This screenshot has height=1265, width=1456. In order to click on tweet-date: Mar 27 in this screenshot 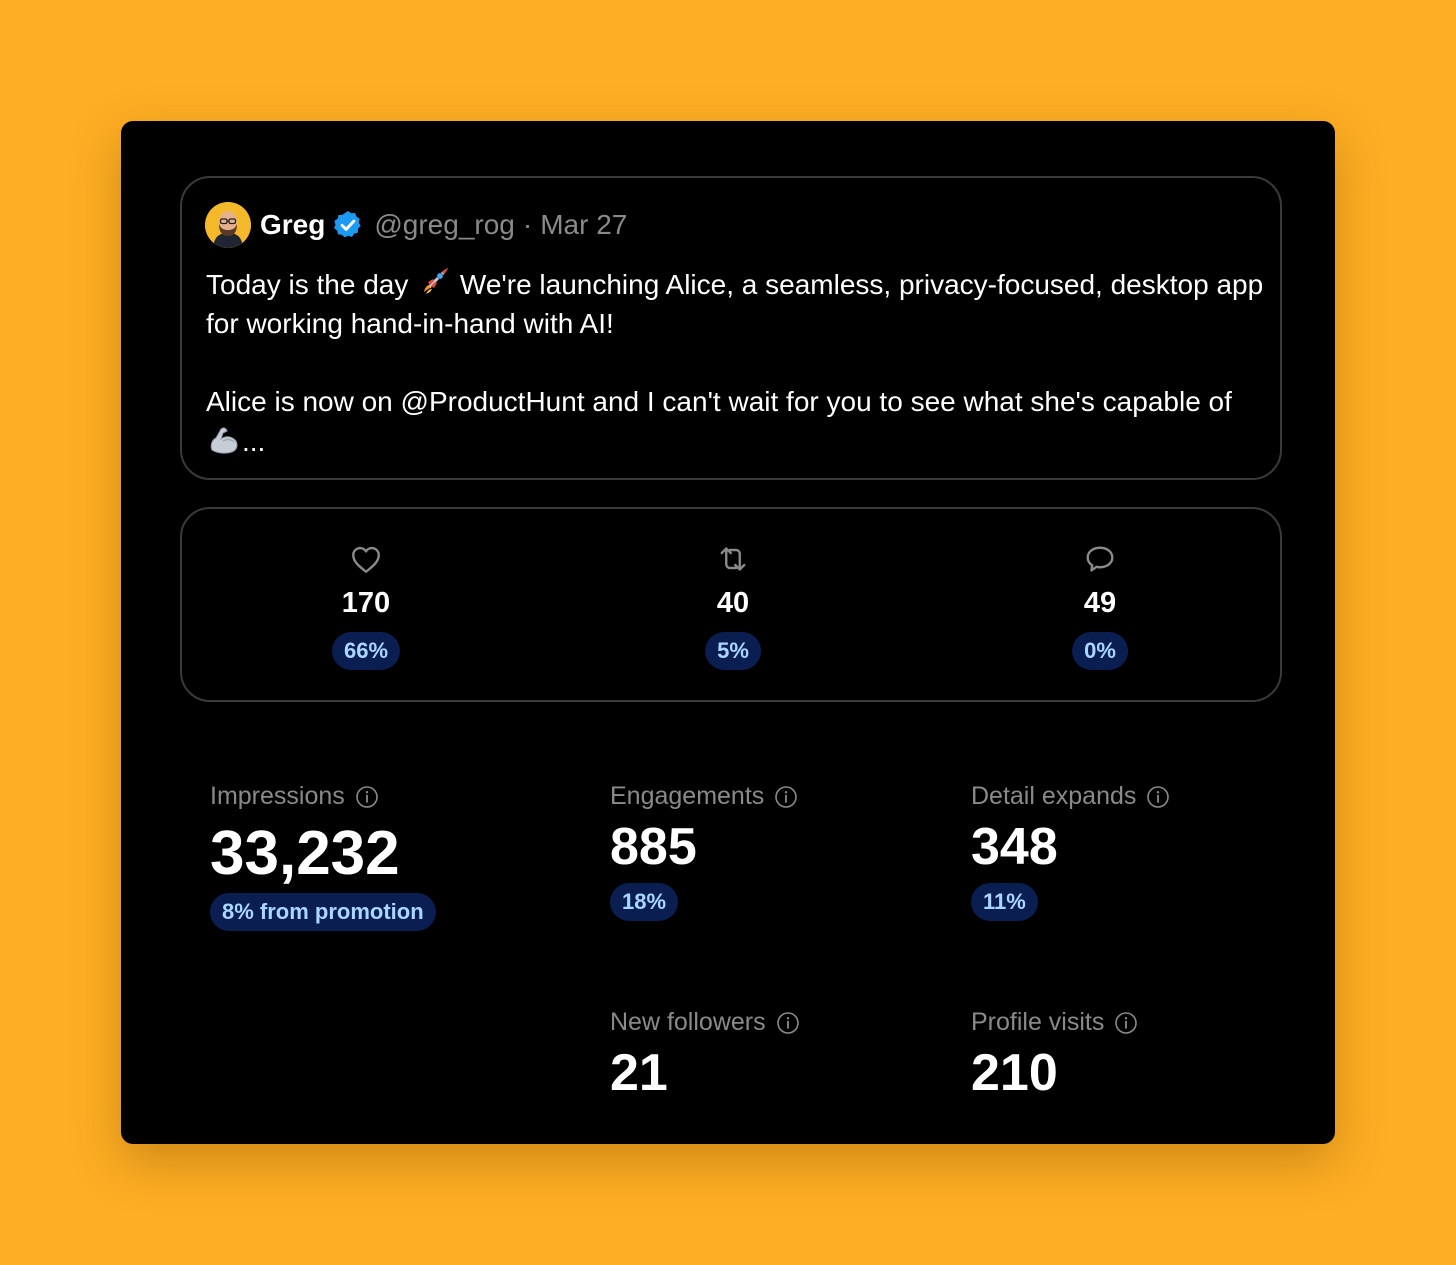, I will do `click(583, 225)`.